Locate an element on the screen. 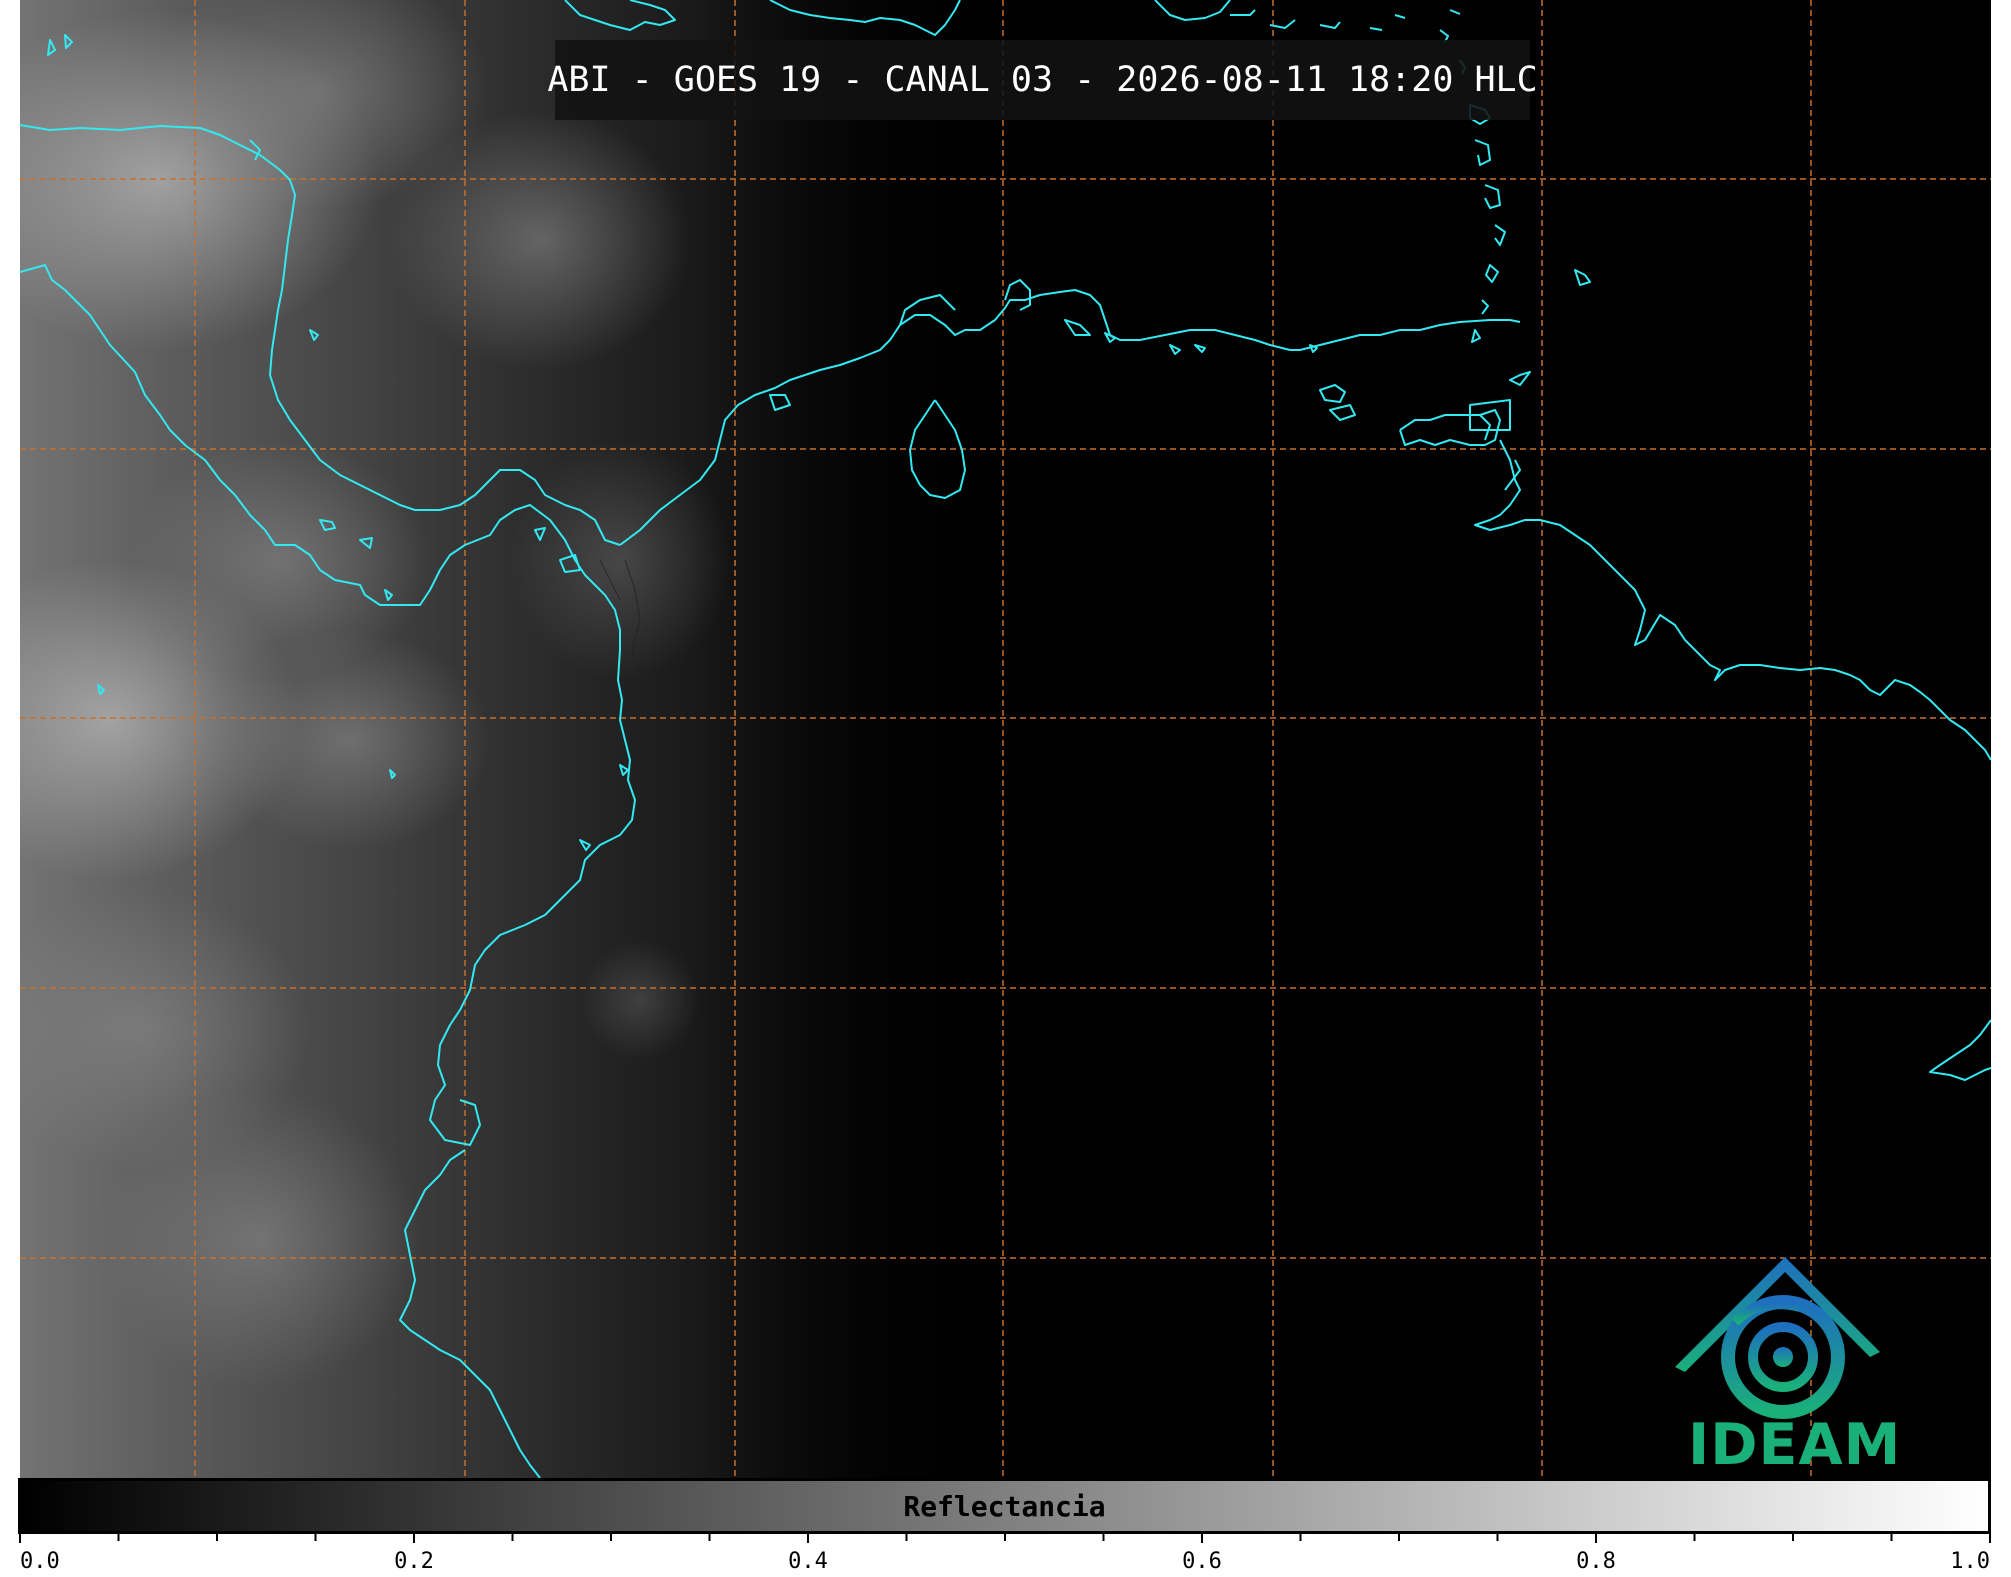 Image resolution: width=2011 pixels, height=1577 pixels. colorbar-ticks: 0.0 0.2 0.4 0.6 0.8 1.0 is located at coordinates (1005, 1554).